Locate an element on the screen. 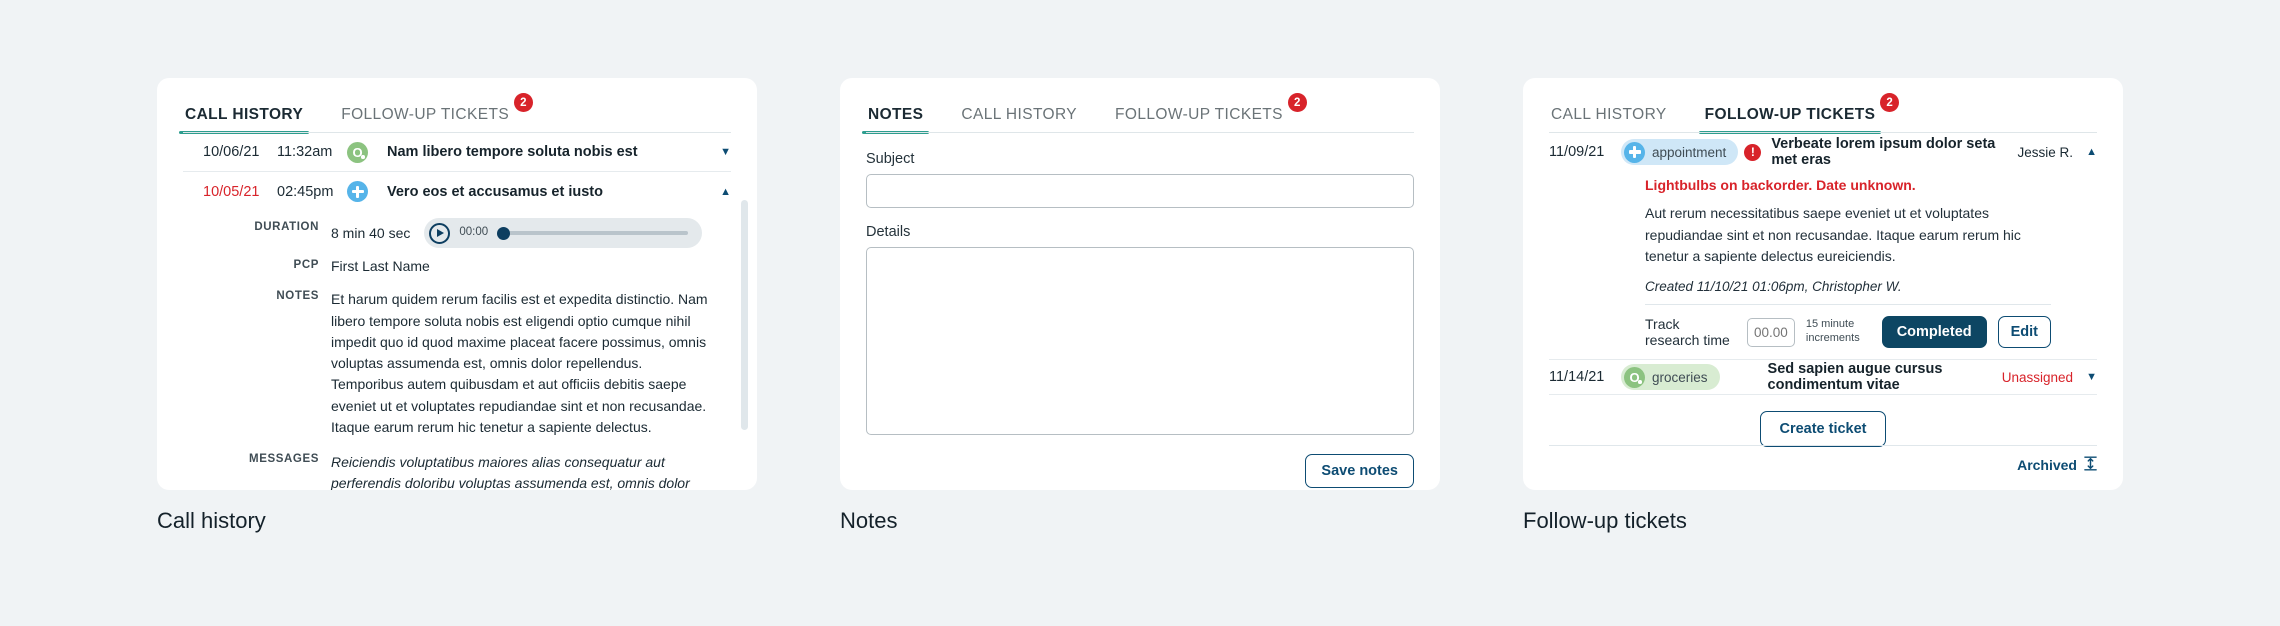 Image resolution: width=2280 pixels, height=626 pixels. pcp-value: First Last Name is located at coordinates (380, 266).